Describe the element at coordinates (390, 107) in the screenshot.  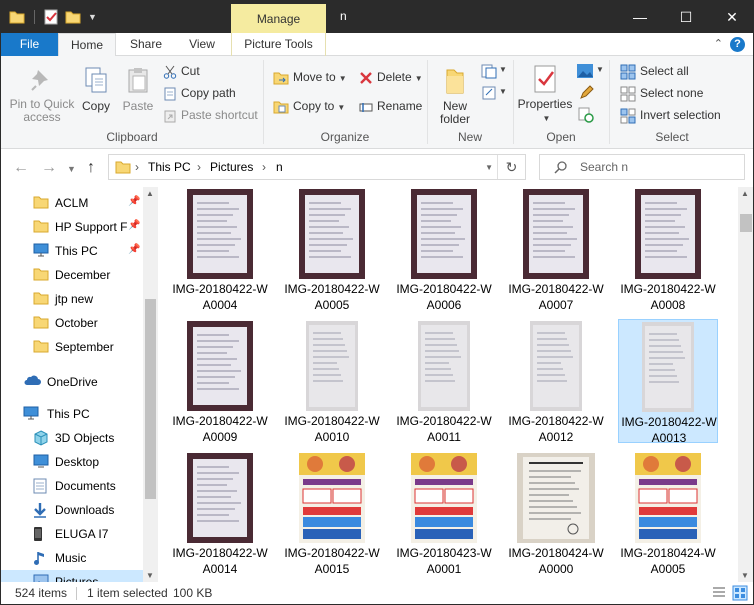
I see `rename-button: Rename` at that location.